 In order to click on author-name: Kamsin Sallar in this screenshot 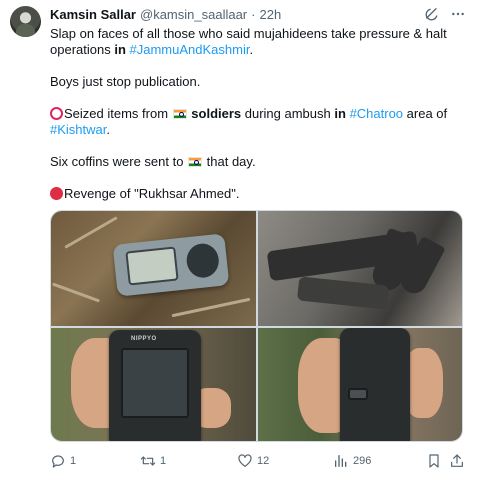, I will do `click(93, 14)`.